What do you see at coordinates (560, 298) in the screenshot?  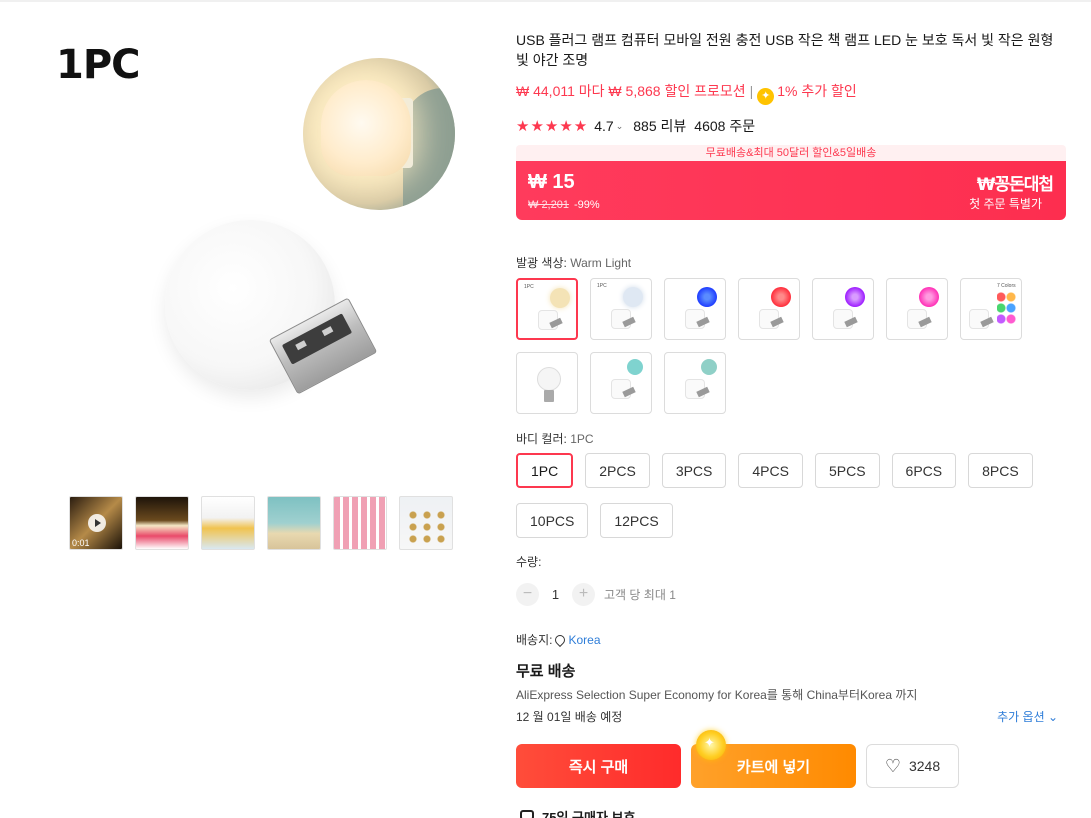 I see `warm-glow-icon` at bounding box center [560, 298].